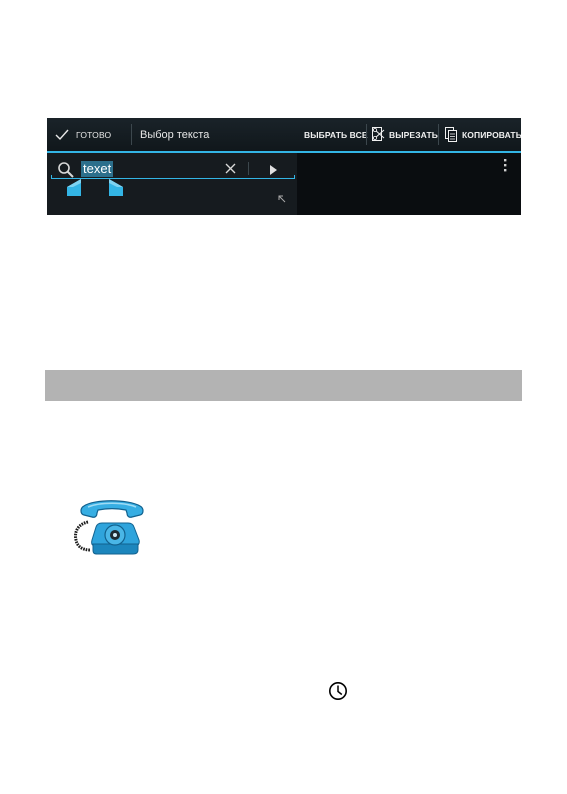  Describe the element at coordinates (283, 385) in the screenshot. I see `section-heading-band` at that location.